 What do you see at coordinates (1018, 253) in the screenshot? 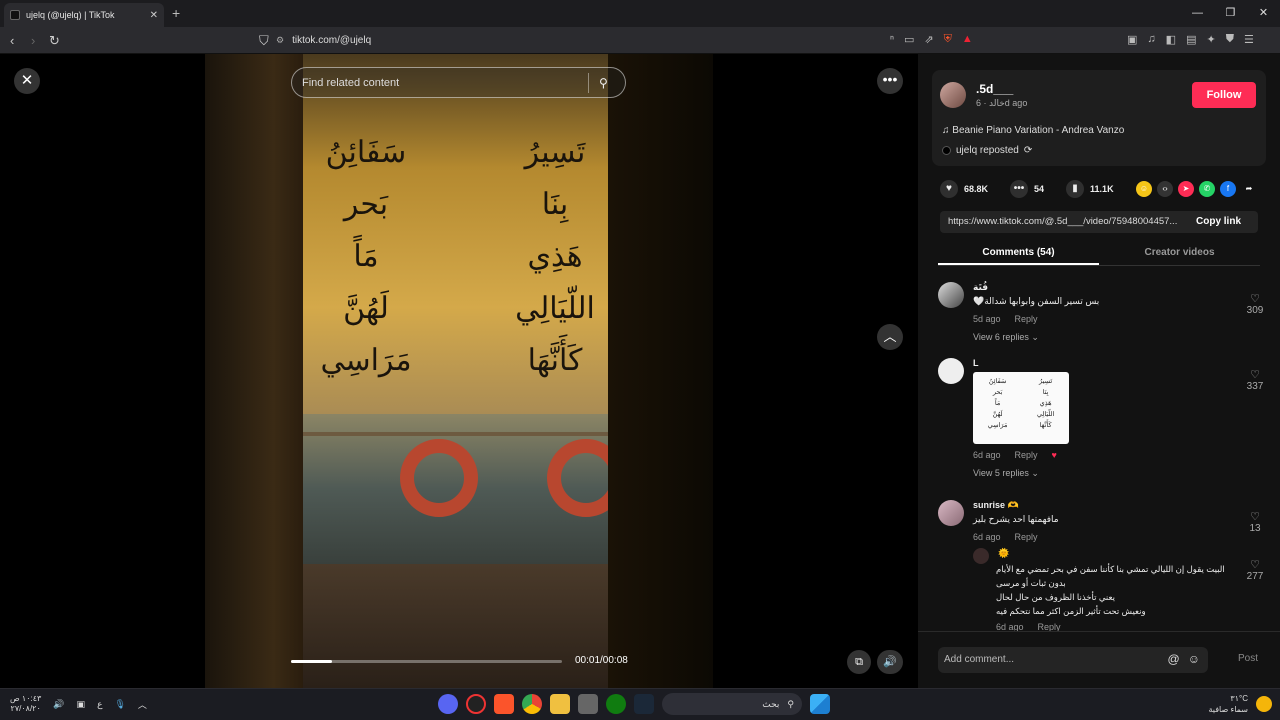
I see `tab-comments: Comments (54)` at bounding box center [1018, 253].